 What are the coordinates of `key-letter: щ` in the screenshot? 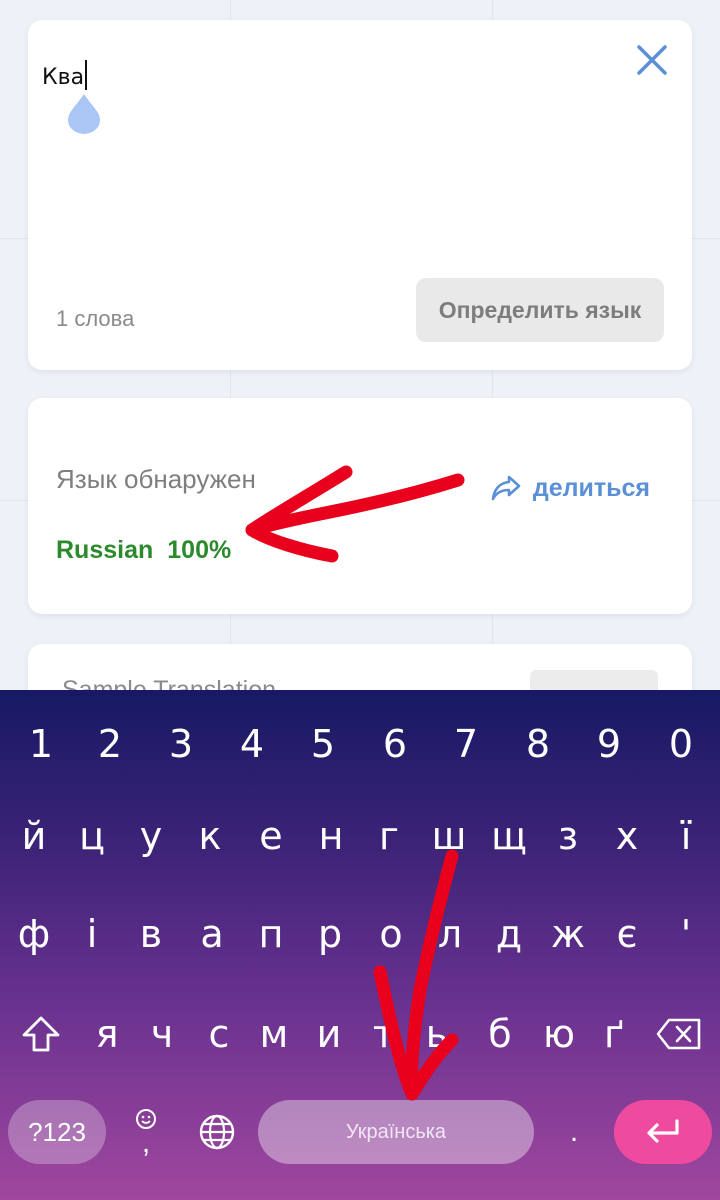 It's located at (509, 836).